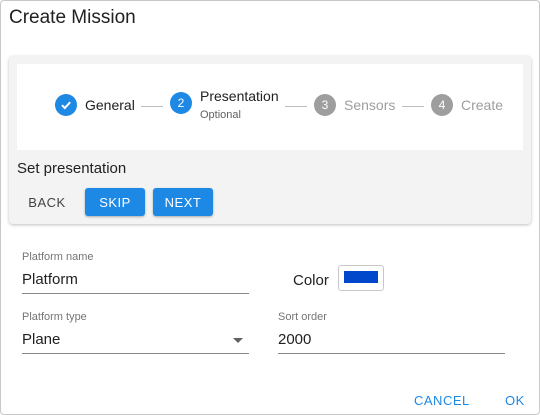 The image size is (540, 415). I want to click on back-button: BACK, so click(47, 202).